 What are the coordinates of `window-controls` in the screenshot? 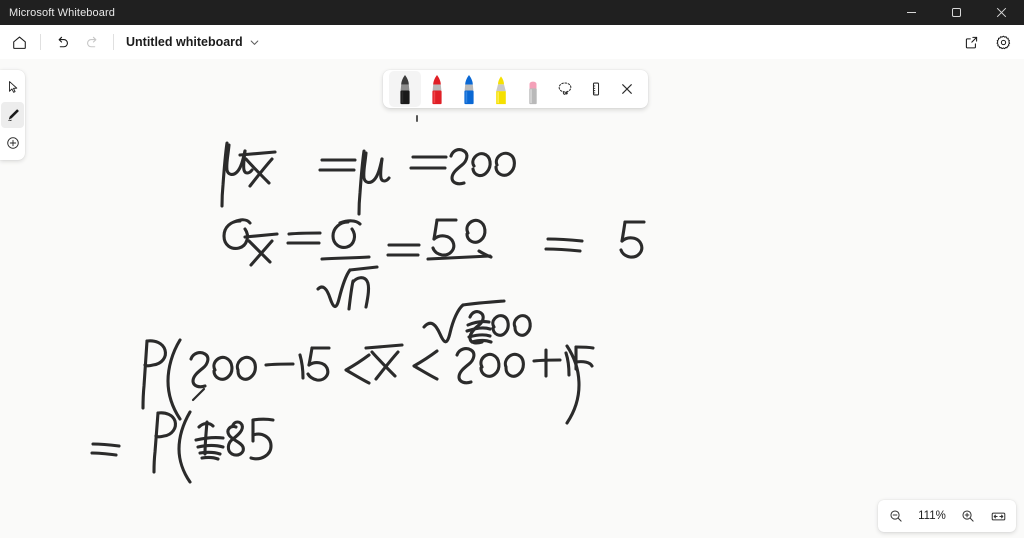 It's located at (956, 12).